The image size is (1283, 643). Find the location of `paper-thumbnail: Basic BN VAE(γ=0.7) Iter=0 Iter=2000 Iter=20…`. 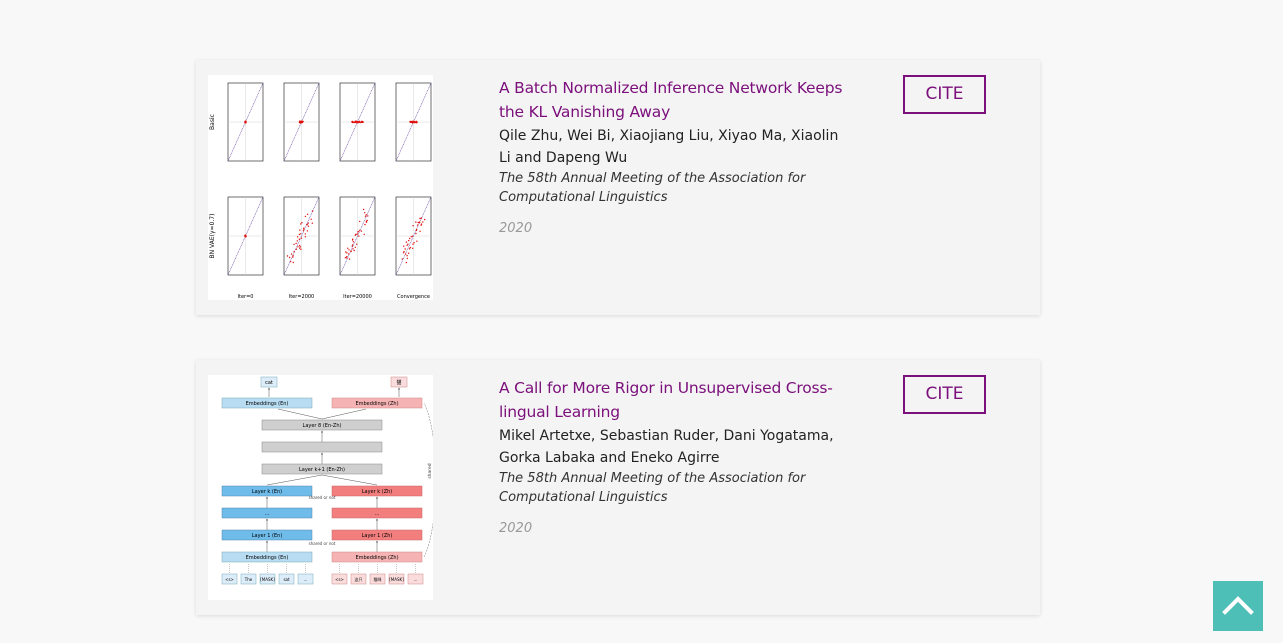

paper-thumbnail: Basic BN VAE(γ=0.7) Iter=0 Iter=2000 Iter=20… is located at coordinates (320, 187).